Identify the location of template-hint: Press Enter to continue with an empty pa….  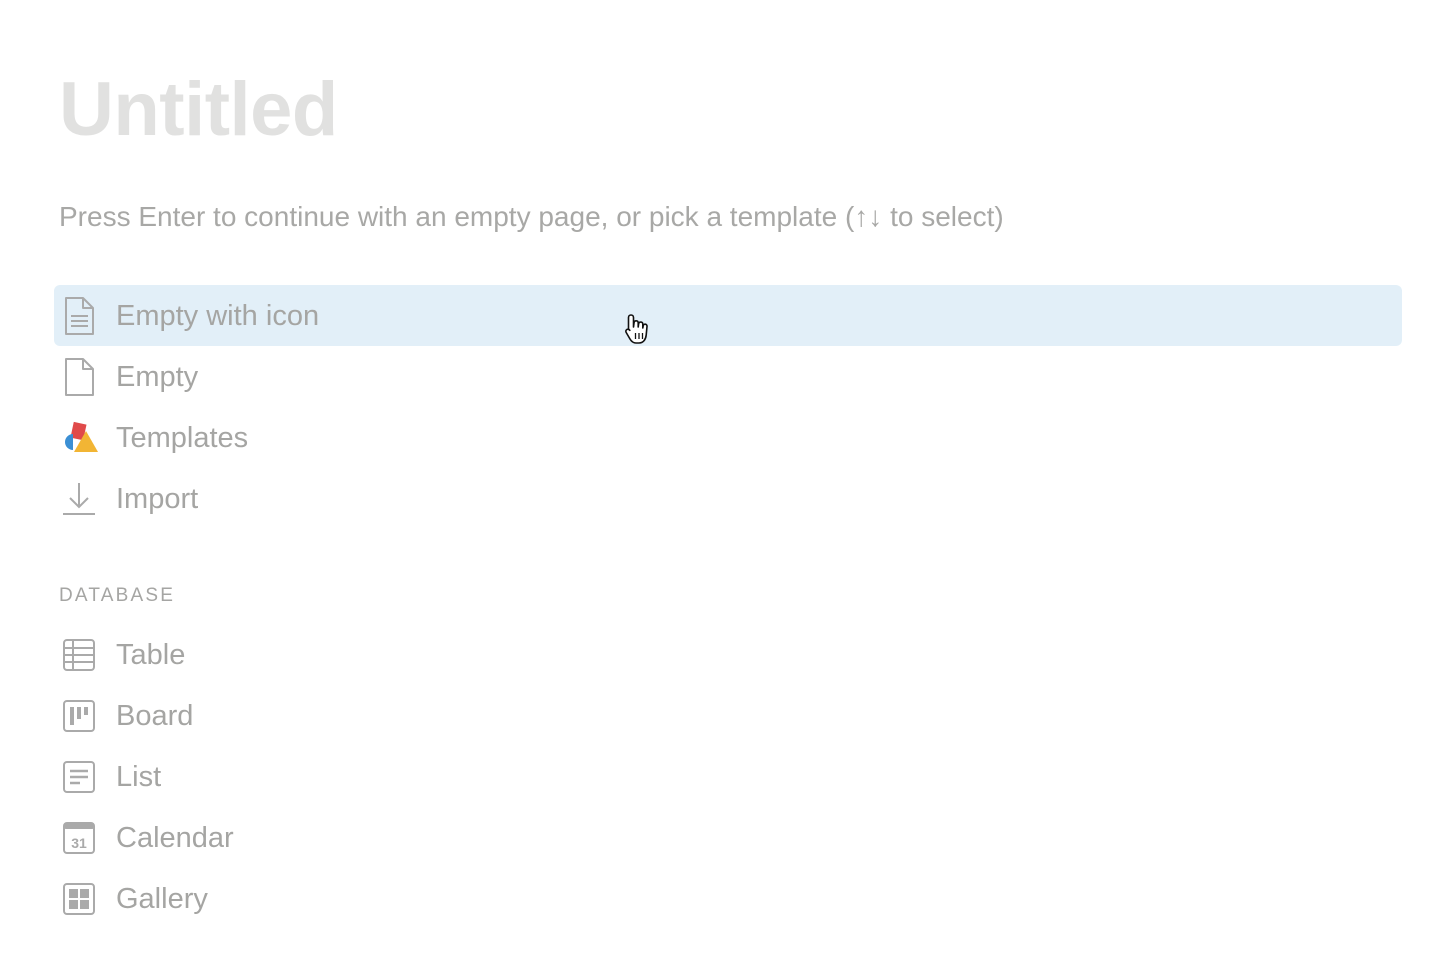
(531, 216).